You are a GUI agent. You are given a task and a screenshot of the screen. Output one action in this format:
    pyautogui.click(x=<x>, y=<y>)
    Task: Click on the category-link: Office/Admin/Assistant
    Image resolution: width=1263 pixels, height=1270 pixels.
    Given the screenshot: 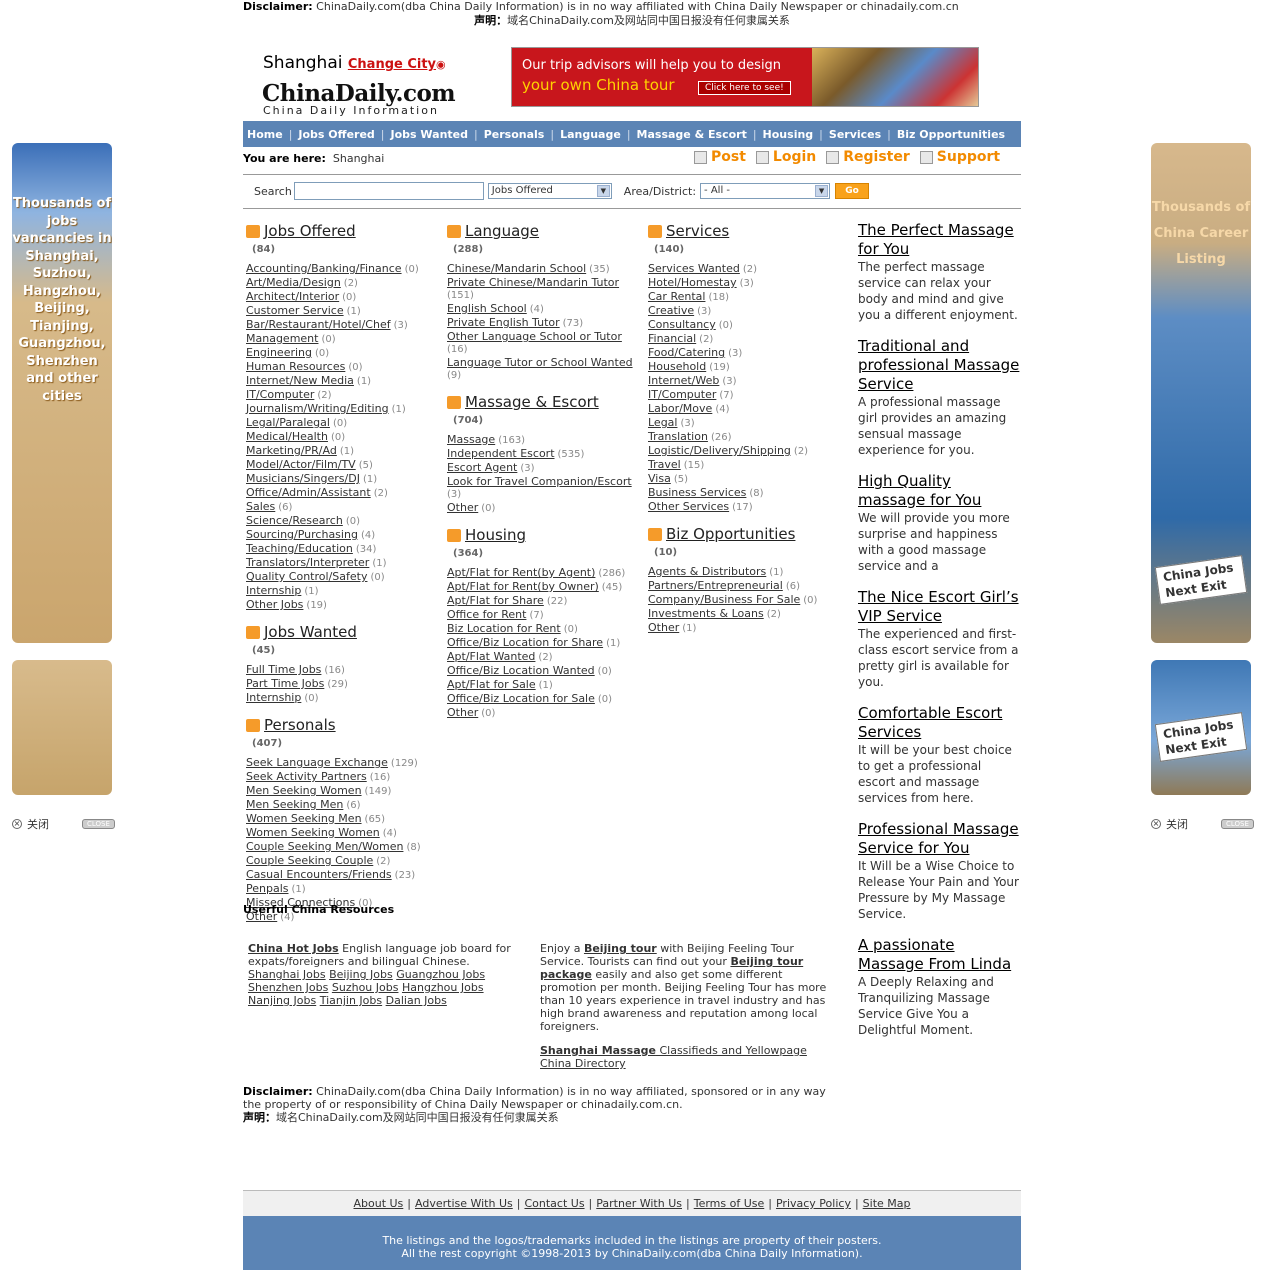 What is the action you would take?
    pyautogui.click(x=308, y=492)
    